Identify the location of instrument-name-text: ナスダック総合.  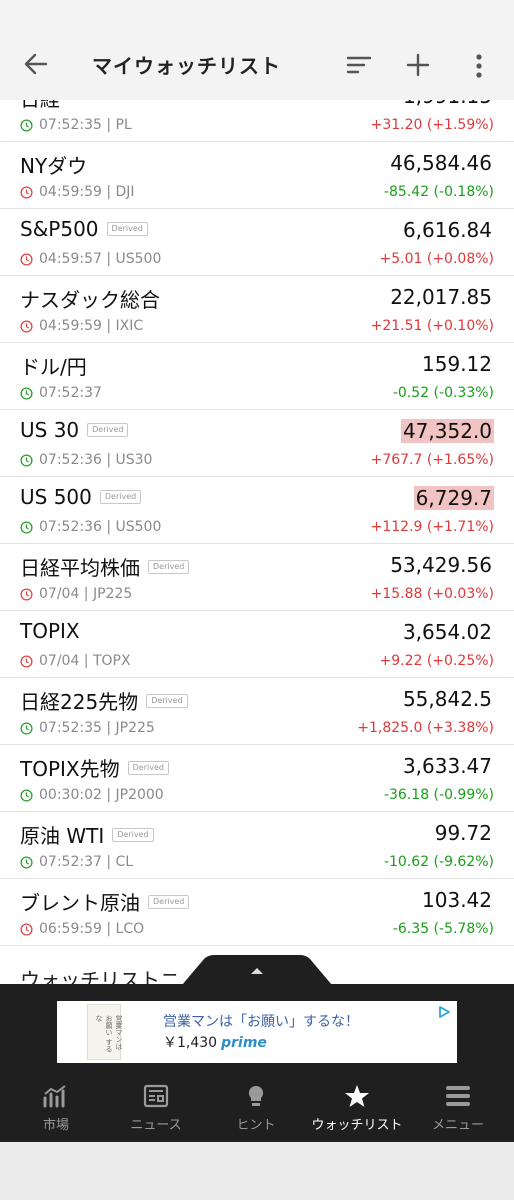
(90, 300).